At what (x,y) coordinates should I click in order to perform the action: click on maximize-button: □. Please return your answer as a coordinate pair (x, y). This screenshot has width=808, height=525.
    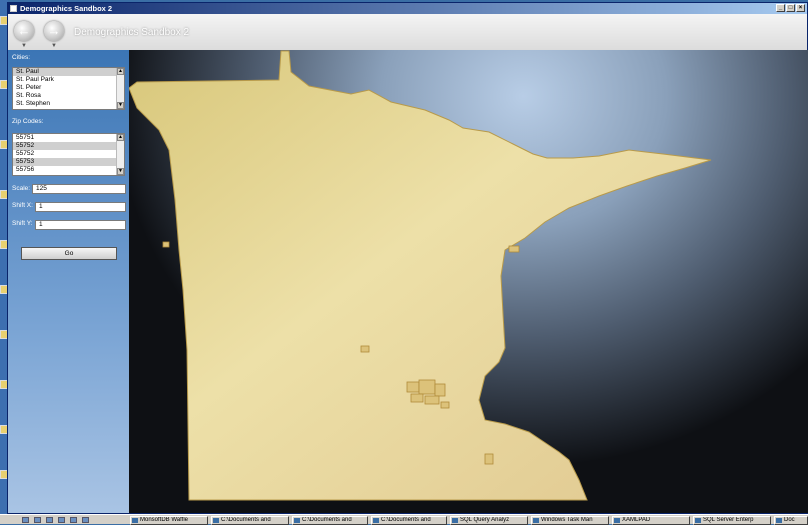
    Looking at the image, I should click on (790, 8).